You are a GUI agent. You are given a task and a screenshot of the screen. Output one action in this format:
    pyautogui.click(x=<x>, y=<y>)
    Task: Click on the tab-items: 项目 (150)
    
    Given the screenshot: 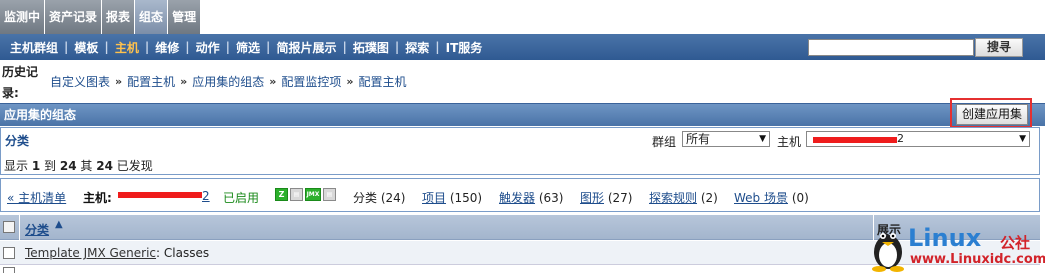 What is the action you would take?
    pyautogui.click(x=452, y=197)
    